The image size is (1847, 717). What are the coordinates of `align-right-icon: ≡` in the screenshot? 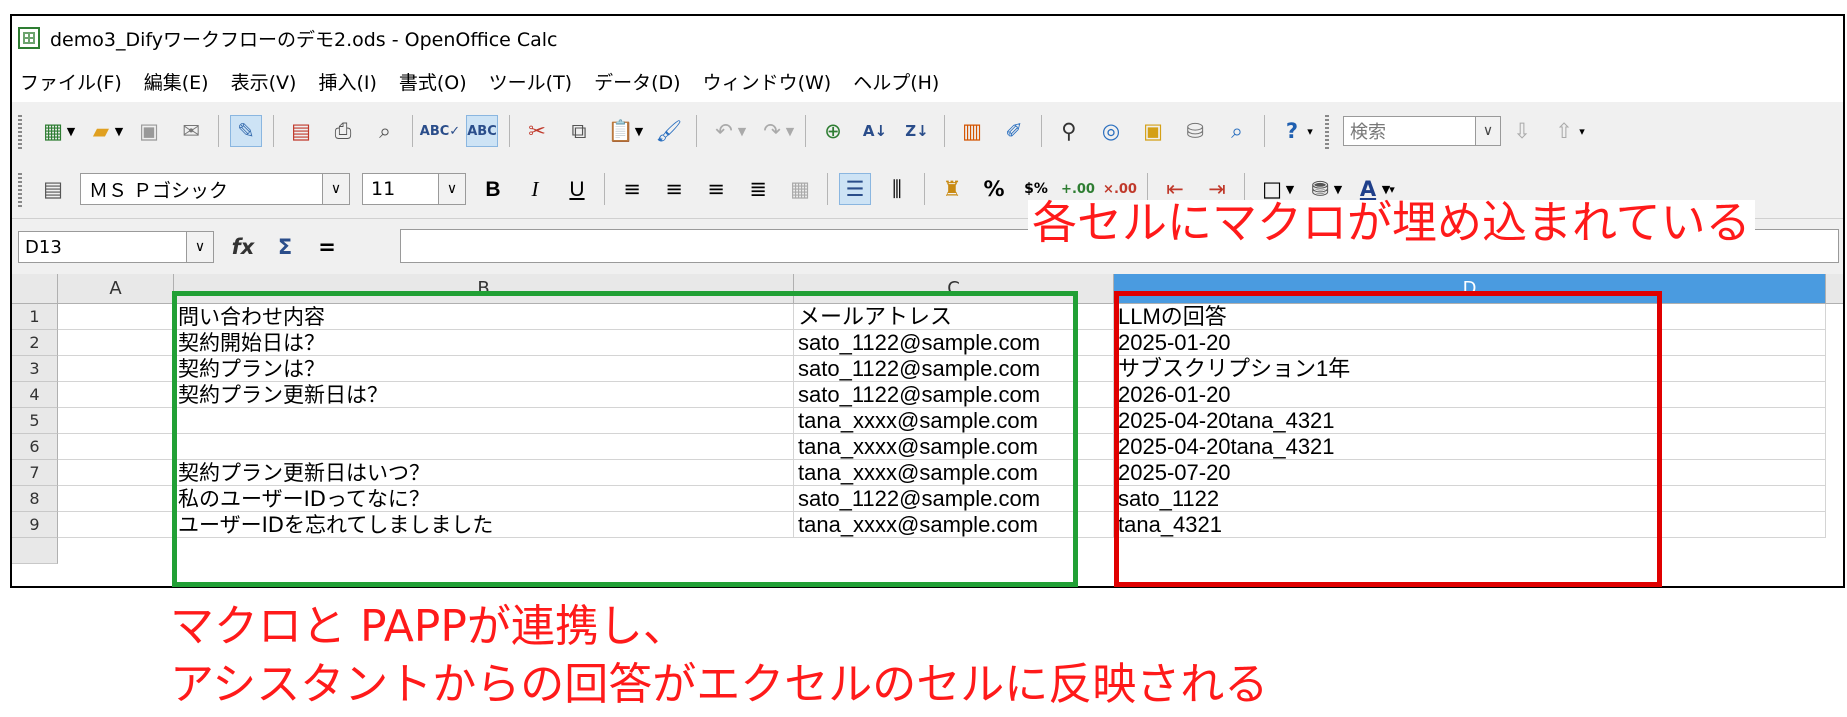 It's located at (716, 189).